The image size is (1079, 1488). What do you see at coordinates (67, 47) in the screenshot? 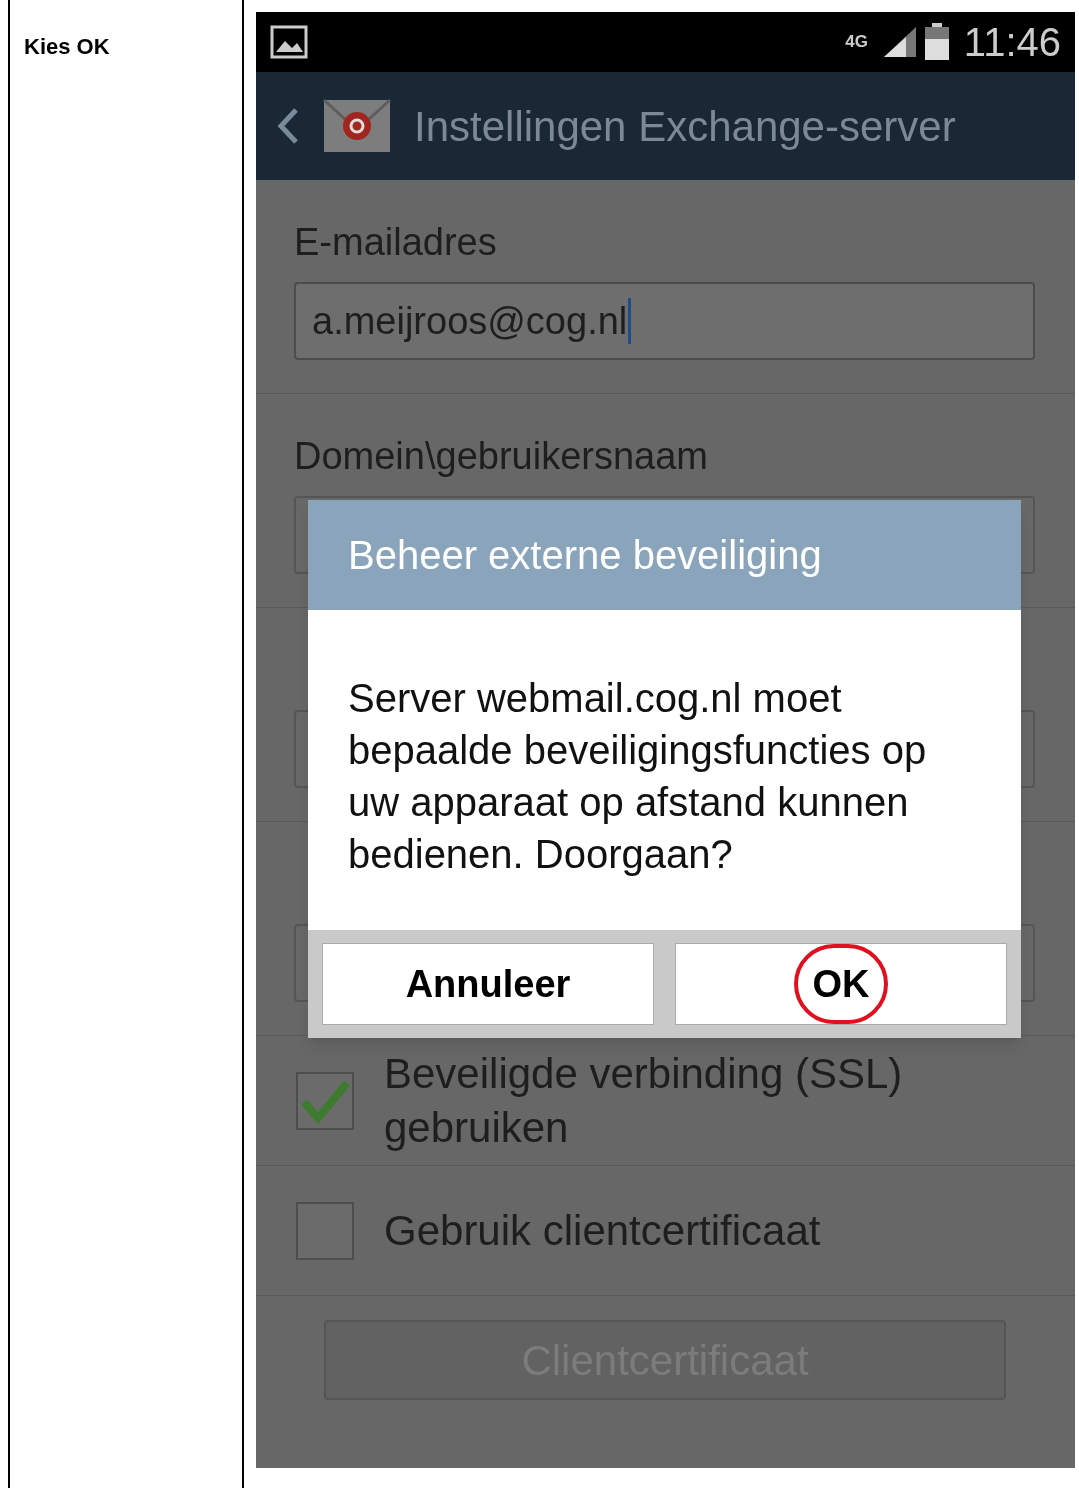
I see `instruction-text: Kies OK` at bounding box center [67, 47].